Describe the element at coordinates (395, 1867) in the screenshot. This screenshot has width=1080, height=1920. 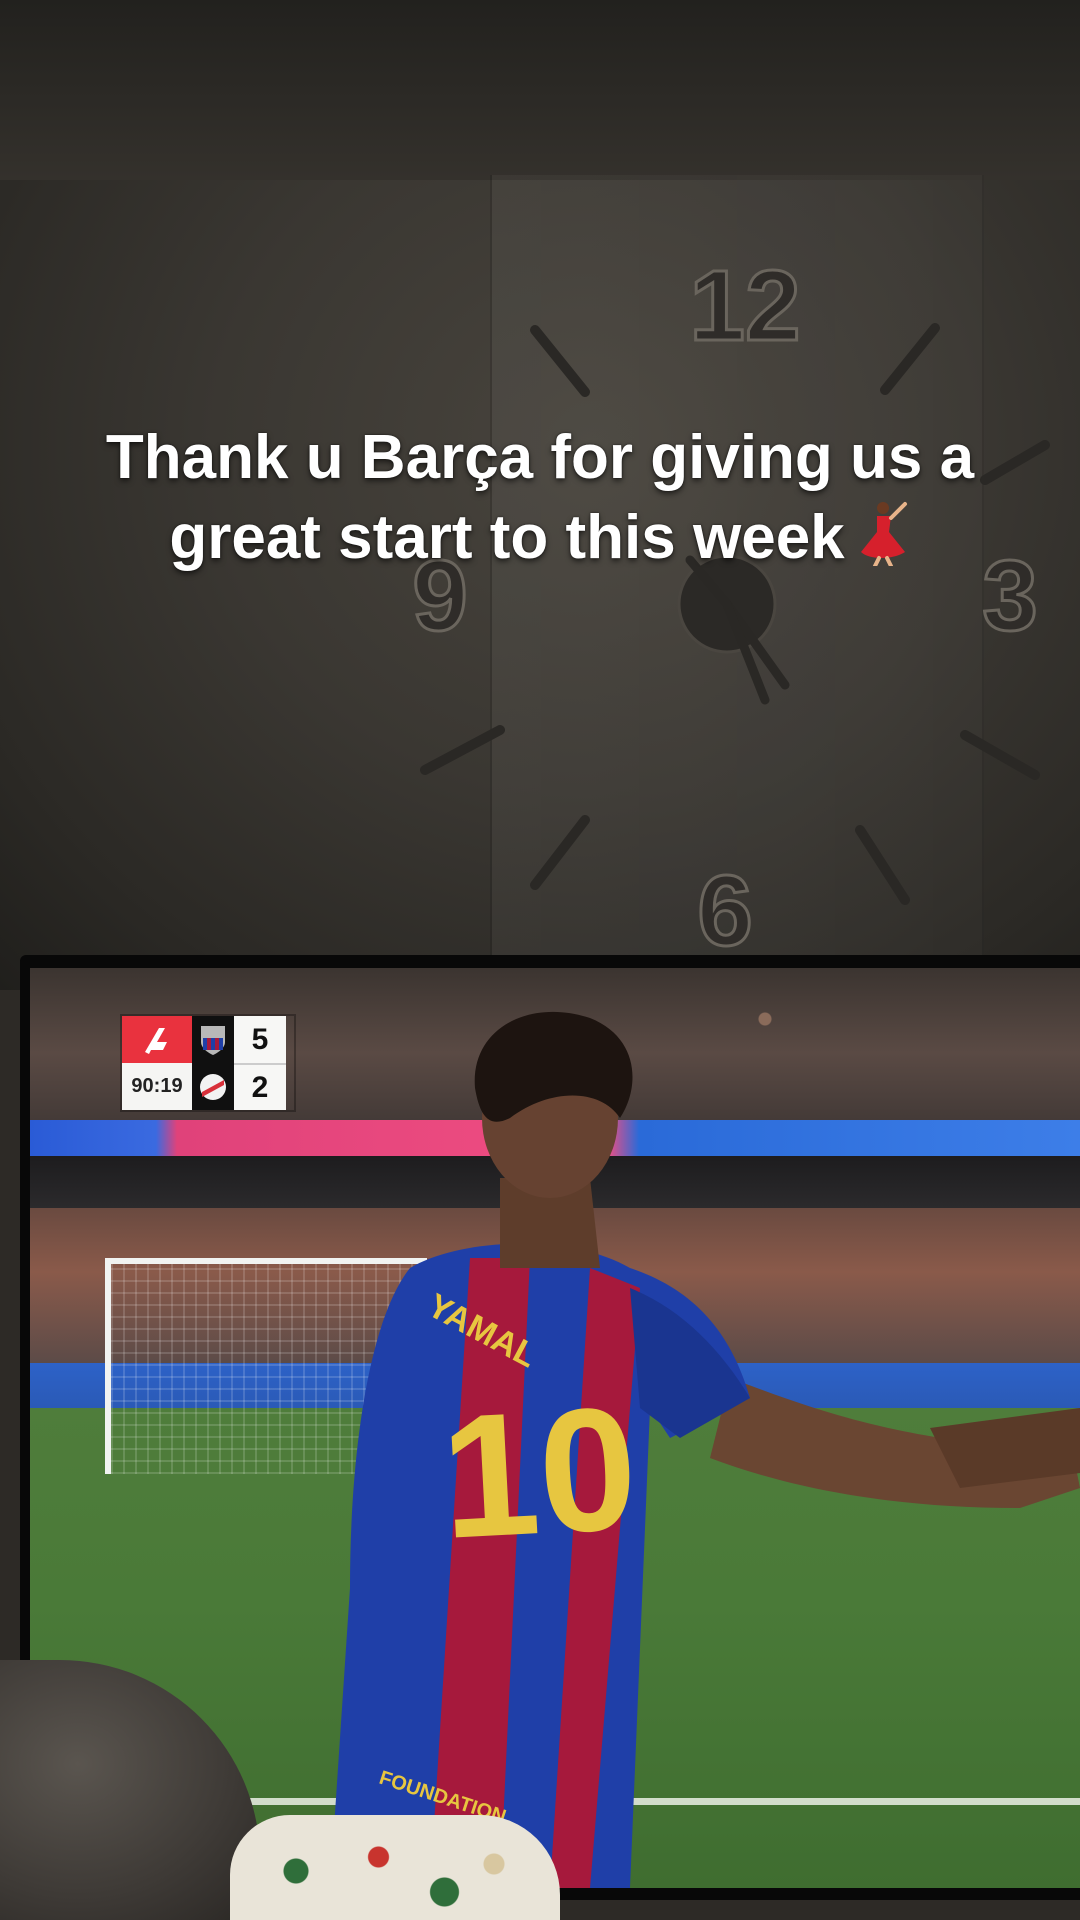
I see `floral-pillow` at that location.